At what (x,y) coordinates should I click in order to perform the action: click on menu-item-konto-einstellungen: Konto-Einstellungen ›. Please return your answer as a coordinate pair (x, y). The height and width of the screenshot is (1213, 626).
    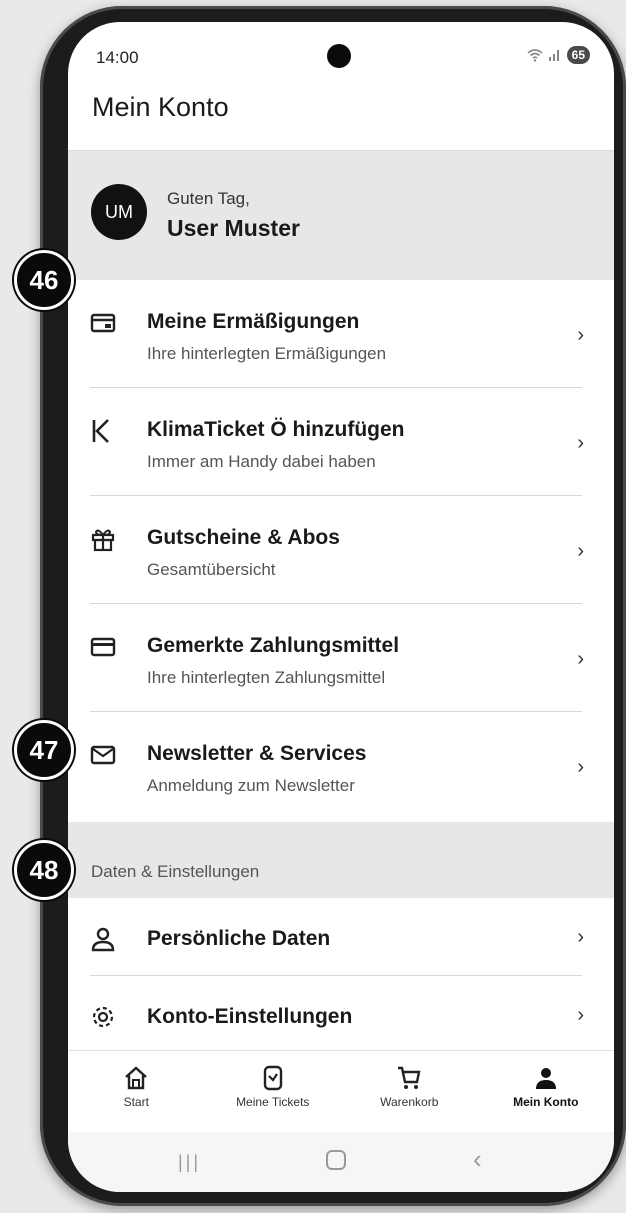
    Looking at the image, I should click on (341, 1015).